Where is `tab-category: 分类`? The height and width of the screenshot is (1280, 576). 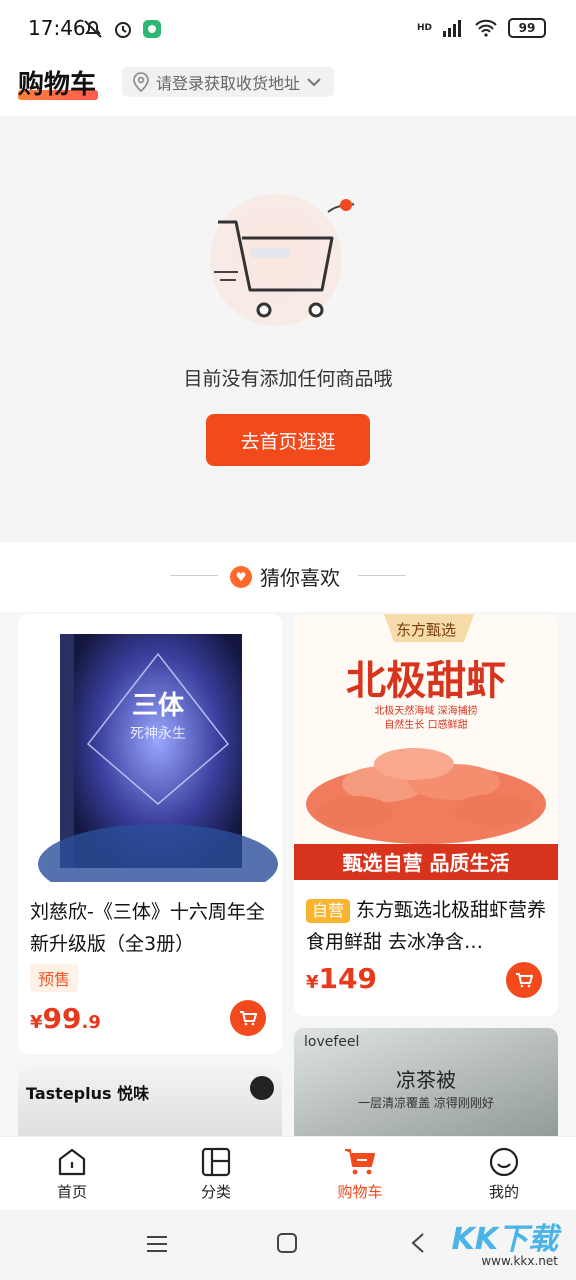
tab-category: 分类 is located at coordinates (216, 1174).